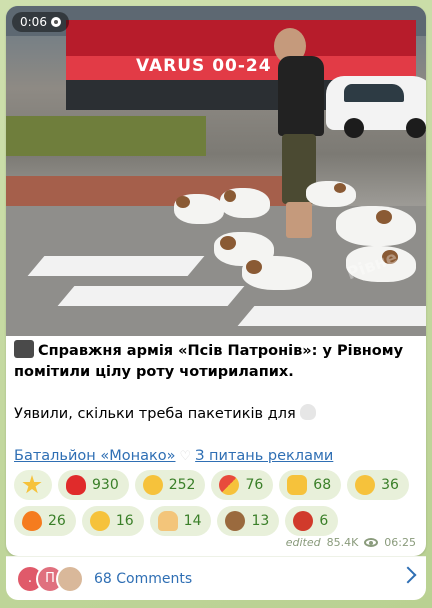  What do you see at coordinates (45, 521) in the screenshot?
I see `reaction-fire: 26` at bounding box center [45, 521].